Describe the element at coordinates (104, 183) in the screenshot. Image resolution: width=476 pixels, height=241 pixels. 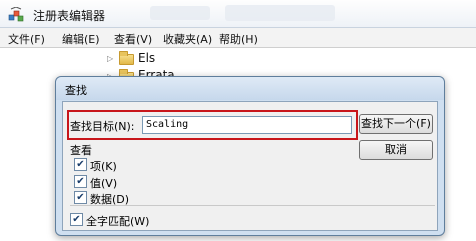
I see `option-values-label: 值(V)` at that location.